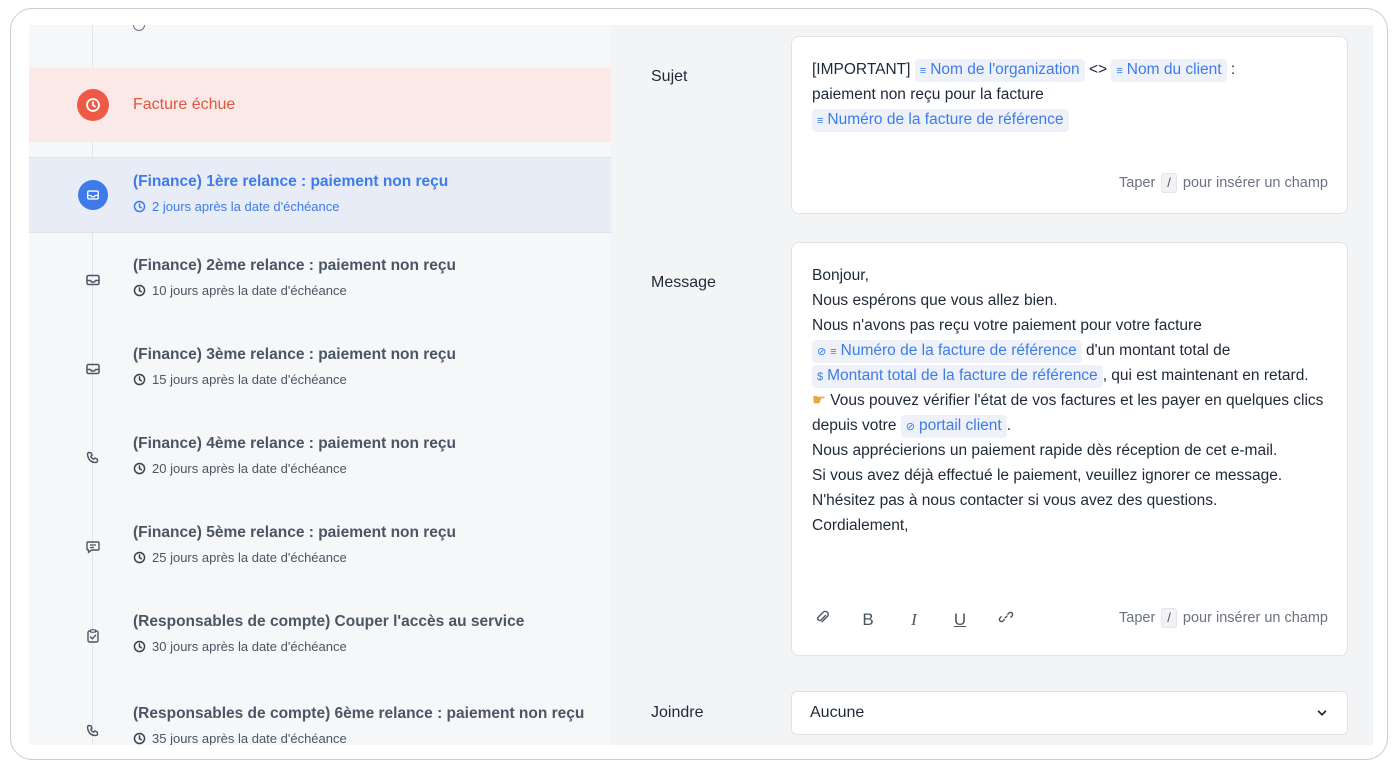 Image resolution: width=1400 pixels, height=776 pixels. I want to click on step-delay: 30 jours après la date d'échéance, so click(240, 646).